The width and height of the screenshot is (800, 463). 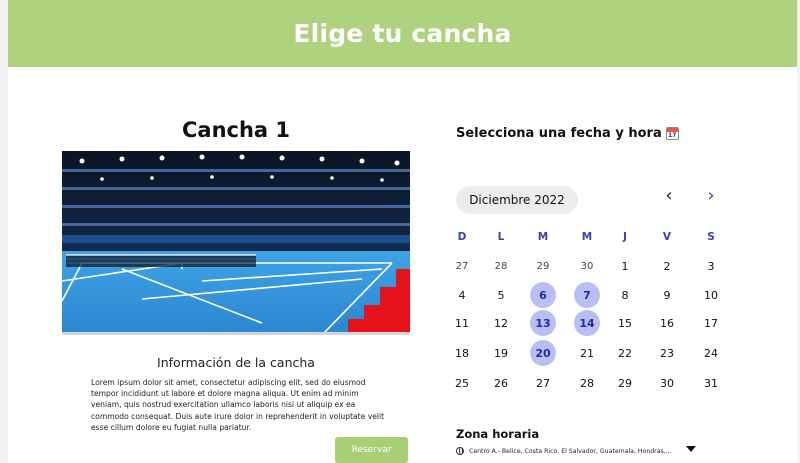 What do you see at coordinates (625, 353) in the screenshot?
I see `calendar-day: 22` at bounding box center [625, 353].